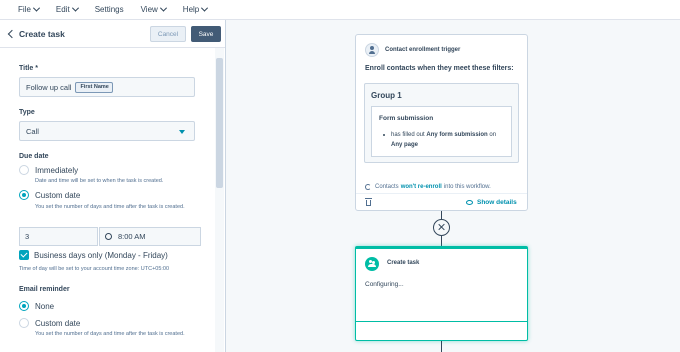 The image size is (680, 352). I want to click on group-title: Group 1, so click(386, 95).